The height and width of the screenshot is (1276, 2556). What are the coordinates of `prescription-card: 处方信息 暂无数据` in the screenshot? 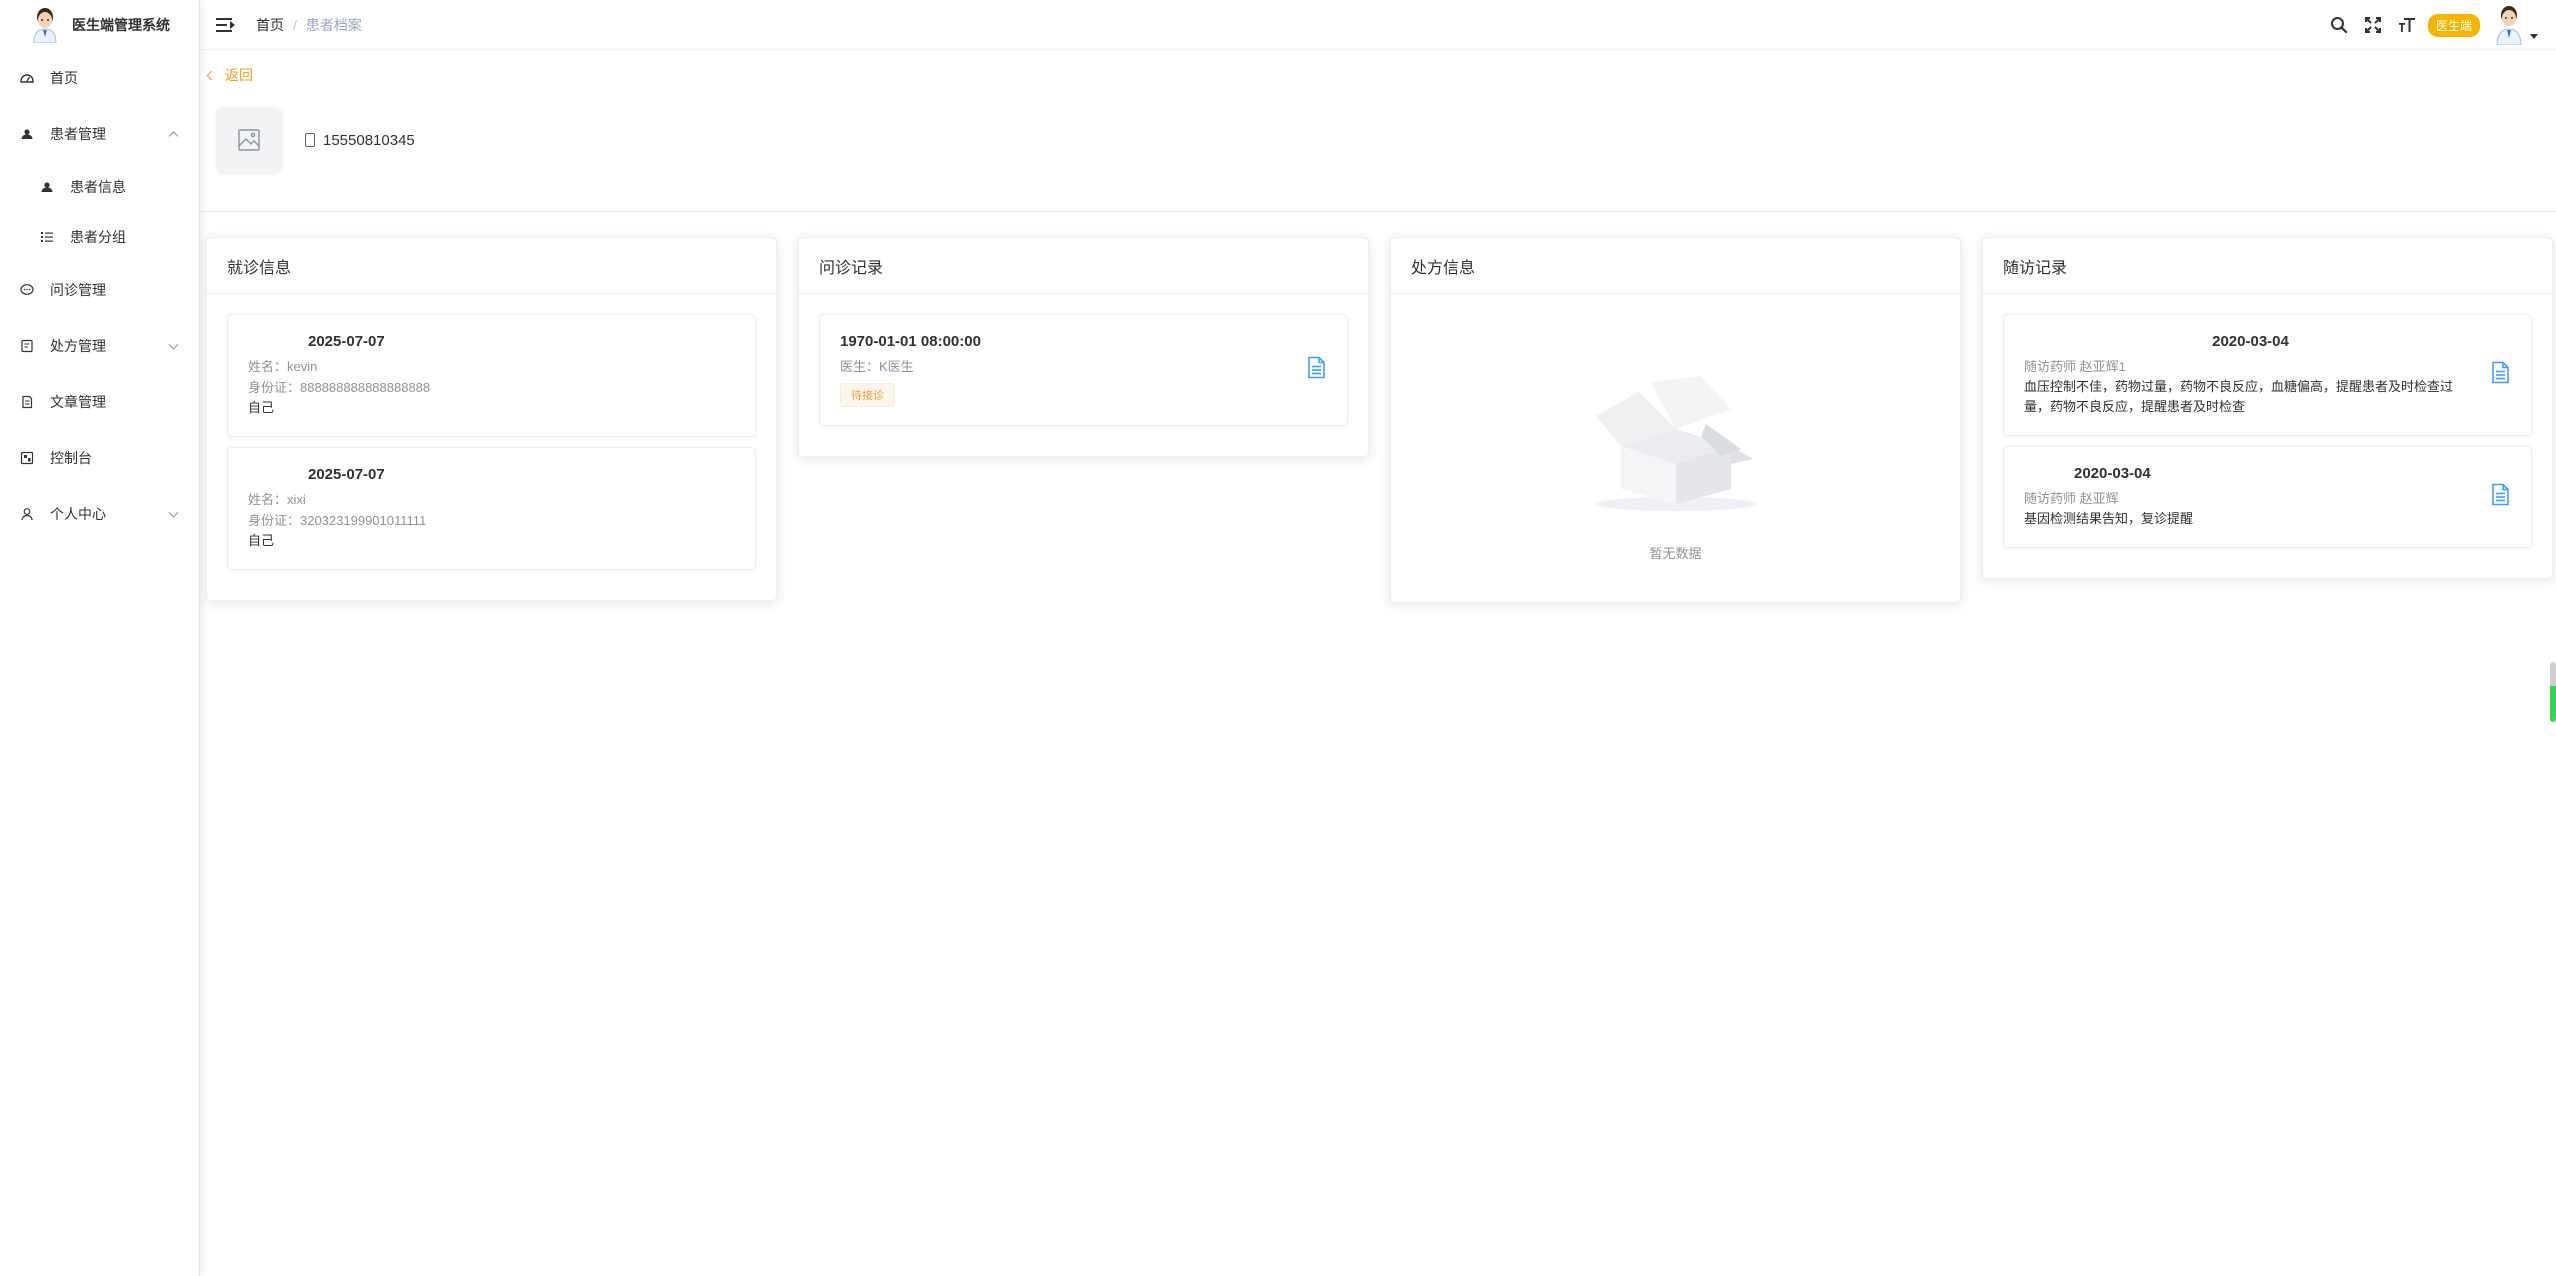 It's located at (1675, 420).